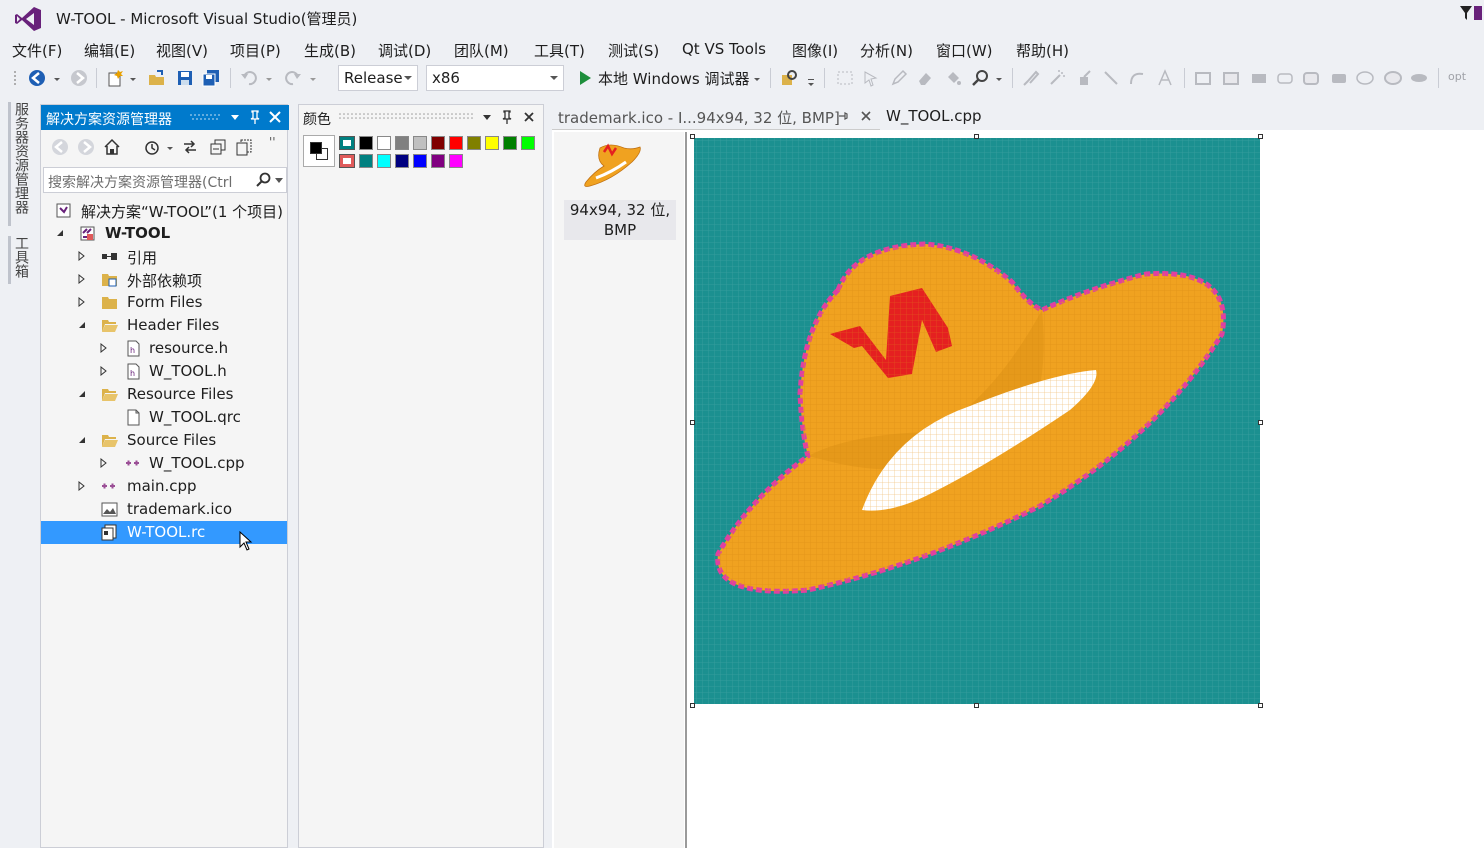  What do you see at coordinates (1231, 78) in the screenshot?
I see `outlined-rectangle-icon` at bounding box center [1231, 78].